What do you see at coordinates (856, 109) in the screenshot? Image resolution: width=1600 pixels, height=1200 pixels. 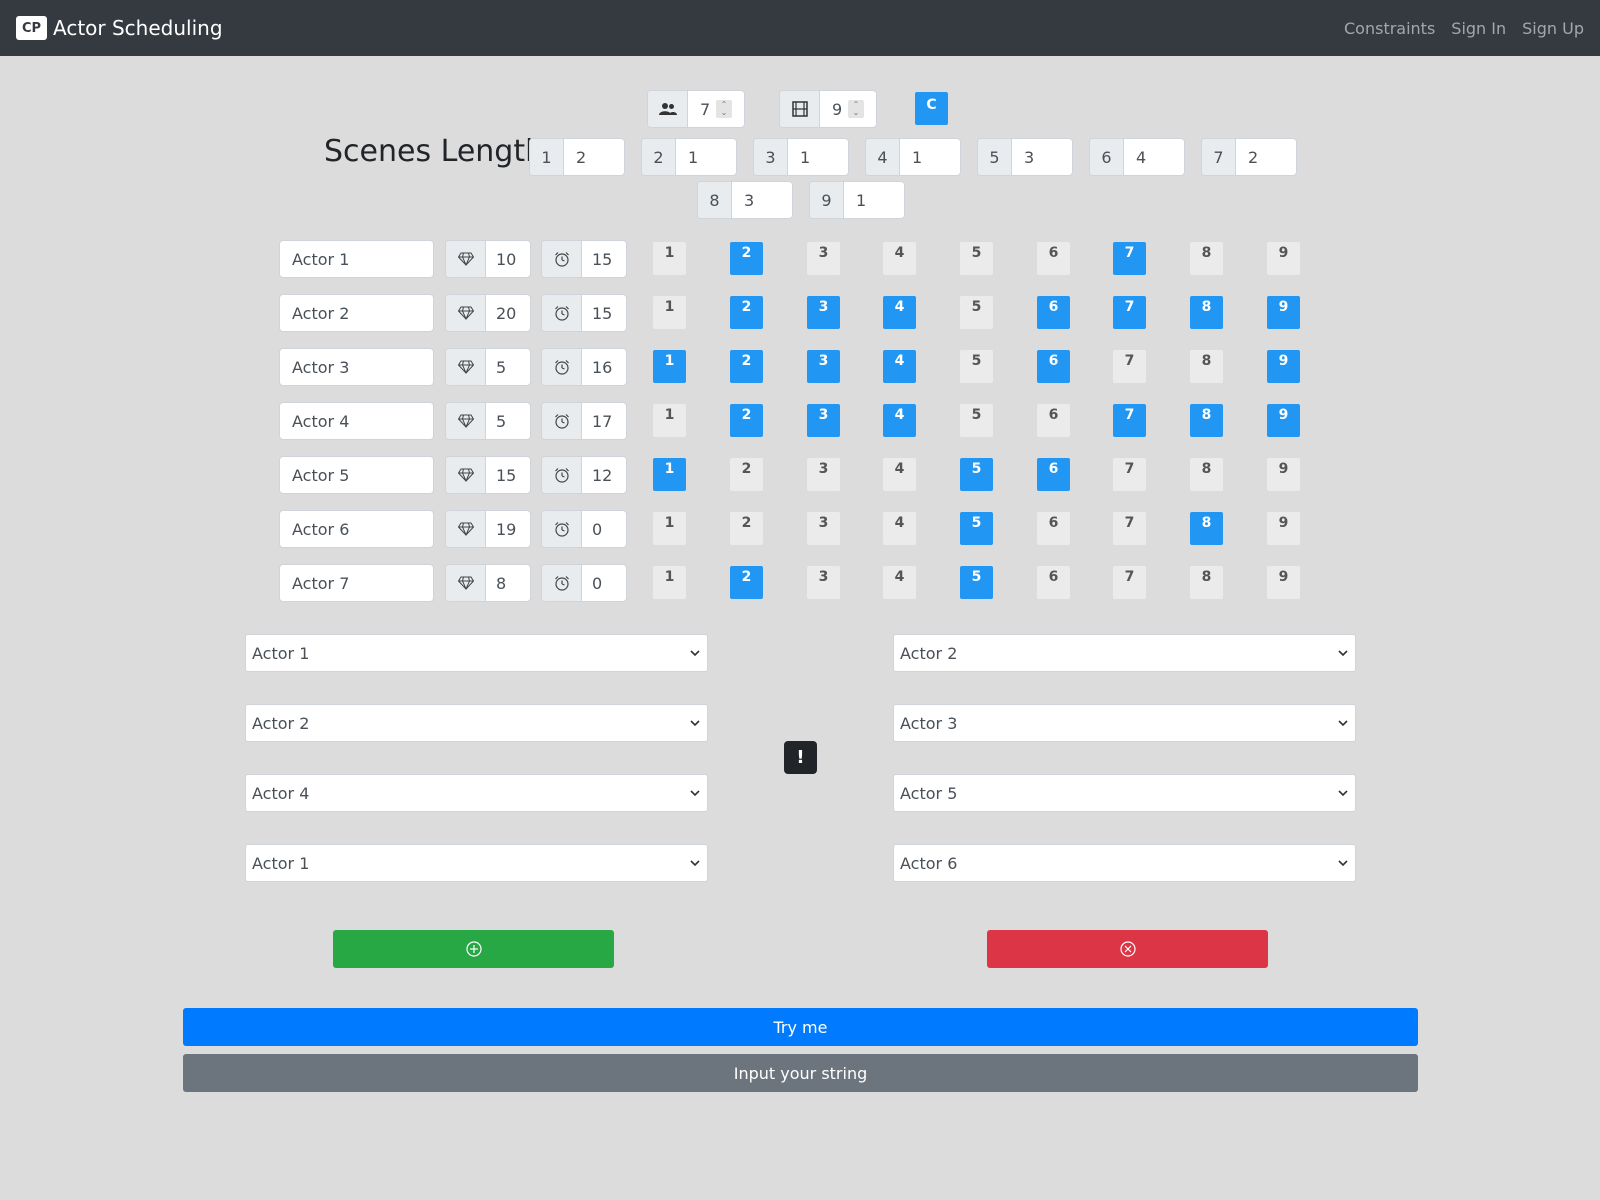 I see `spinner-icon: ⌃ ⌄` at bounding box center [856, 109].